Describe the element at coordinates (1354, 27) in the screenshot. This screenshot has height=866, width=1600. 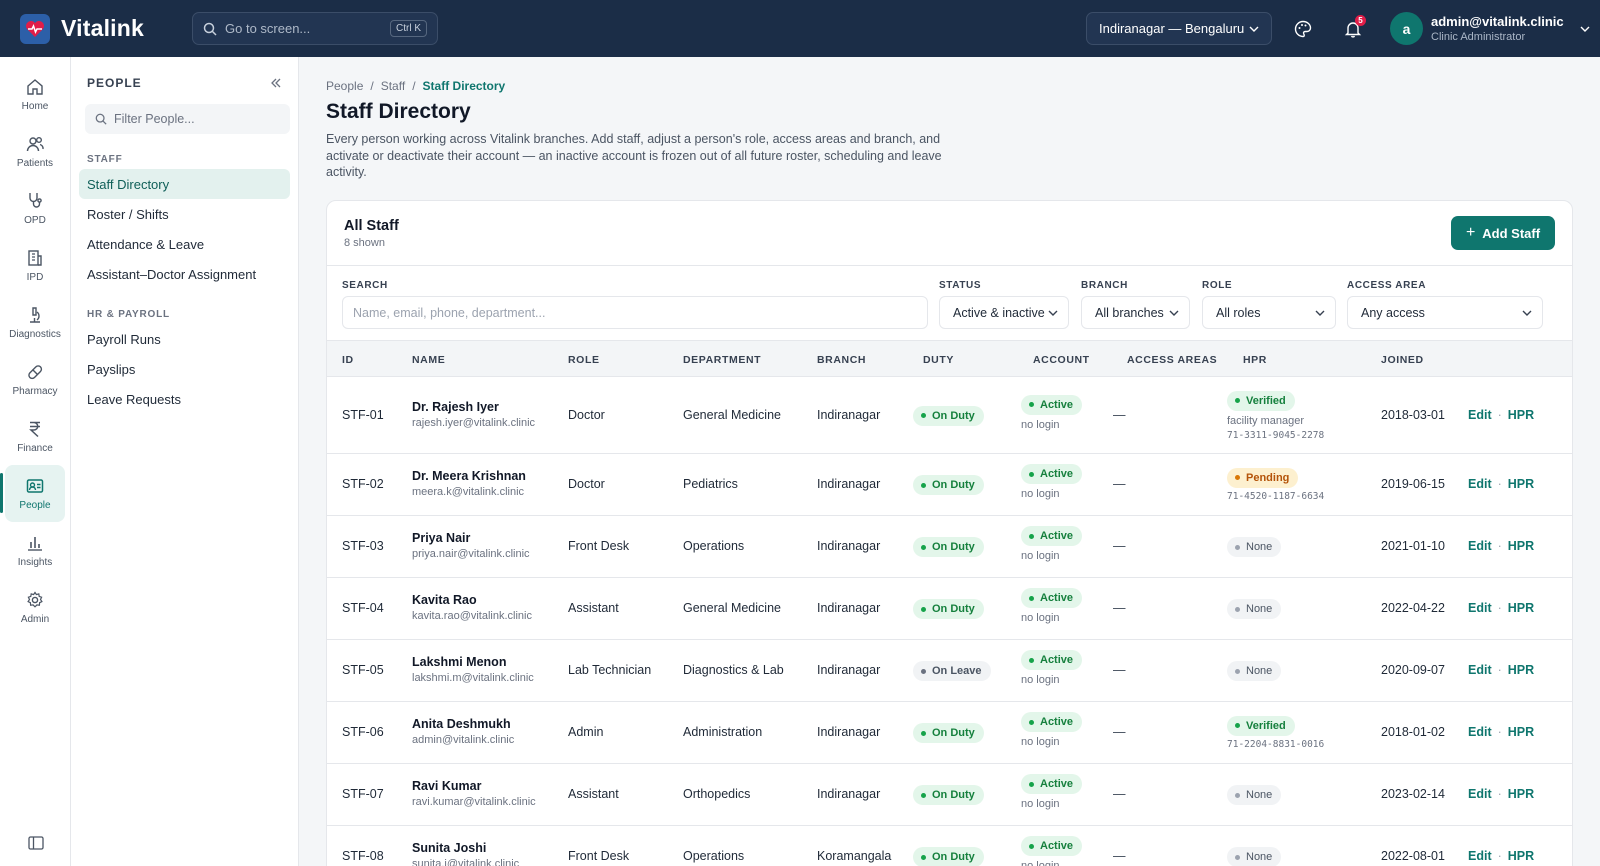
I see `notifications-button: 5` at that location.